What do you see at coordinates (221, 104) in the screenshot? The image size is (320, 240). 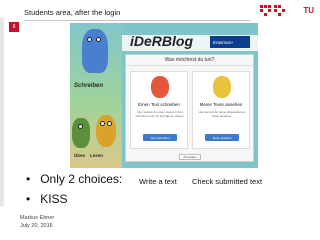 I see `check-card-title: Meine Texte ansehen` at bounding box center [221, 104].